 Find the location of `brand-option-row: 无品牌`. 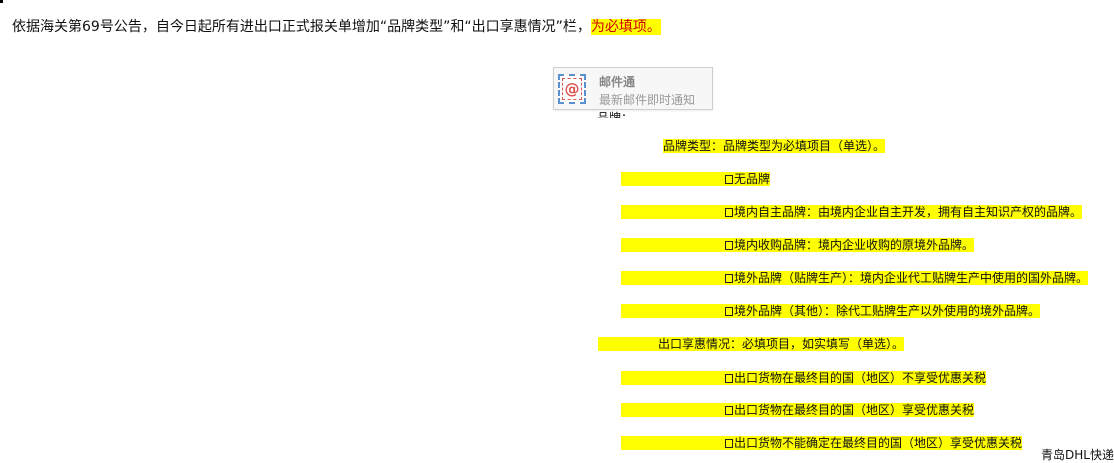

brand-option-row: 无品牌 is located at coordinates (696, 179).